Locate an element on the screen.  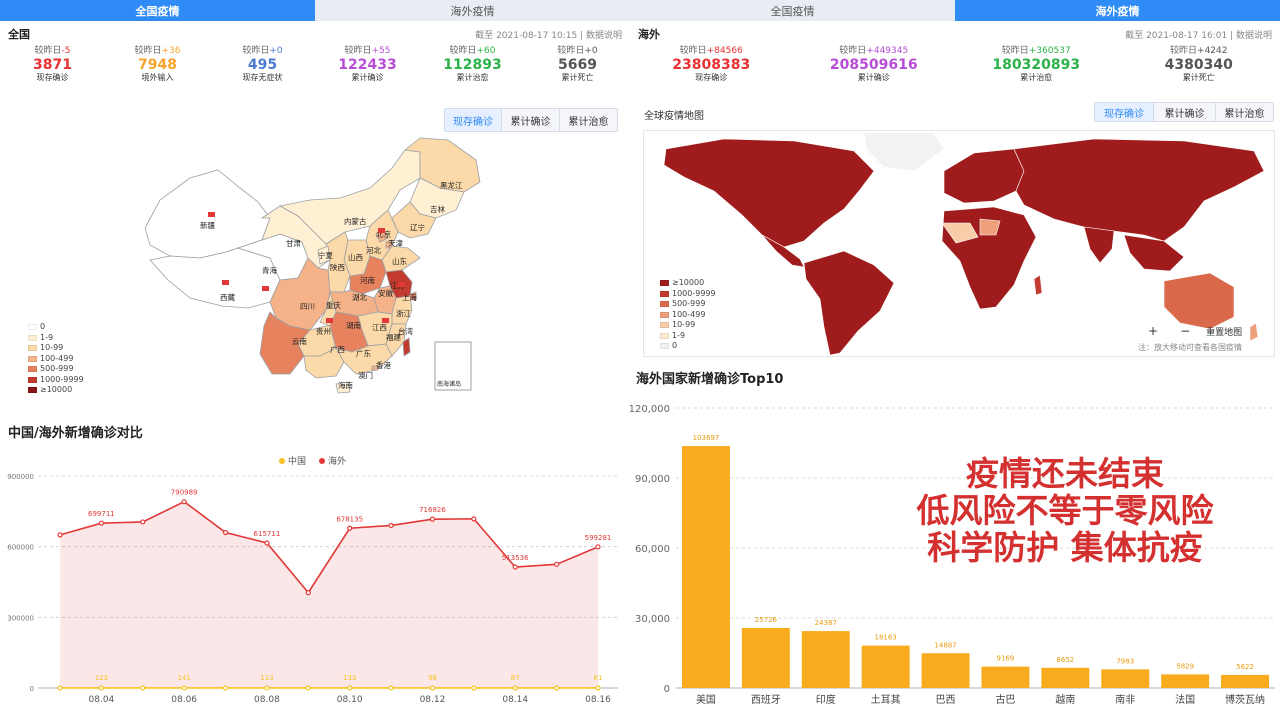
world-map-legend: ≥10000 1000-9999 500-999 100-499 10-99 1-9 0 is located at coordinates (688, 315).